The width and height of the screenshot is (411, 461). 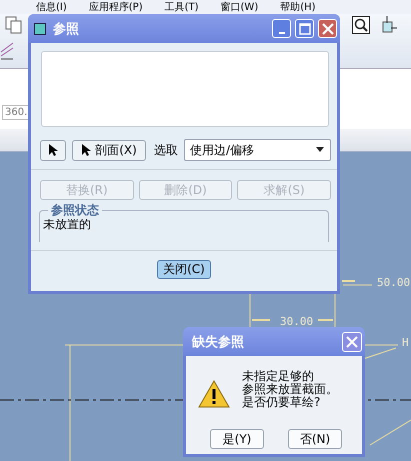 What do you see at coordinates (239, 7) in the screenshot?
I see `menu-item: 窗口(W)` at bounding box center [239, 7].